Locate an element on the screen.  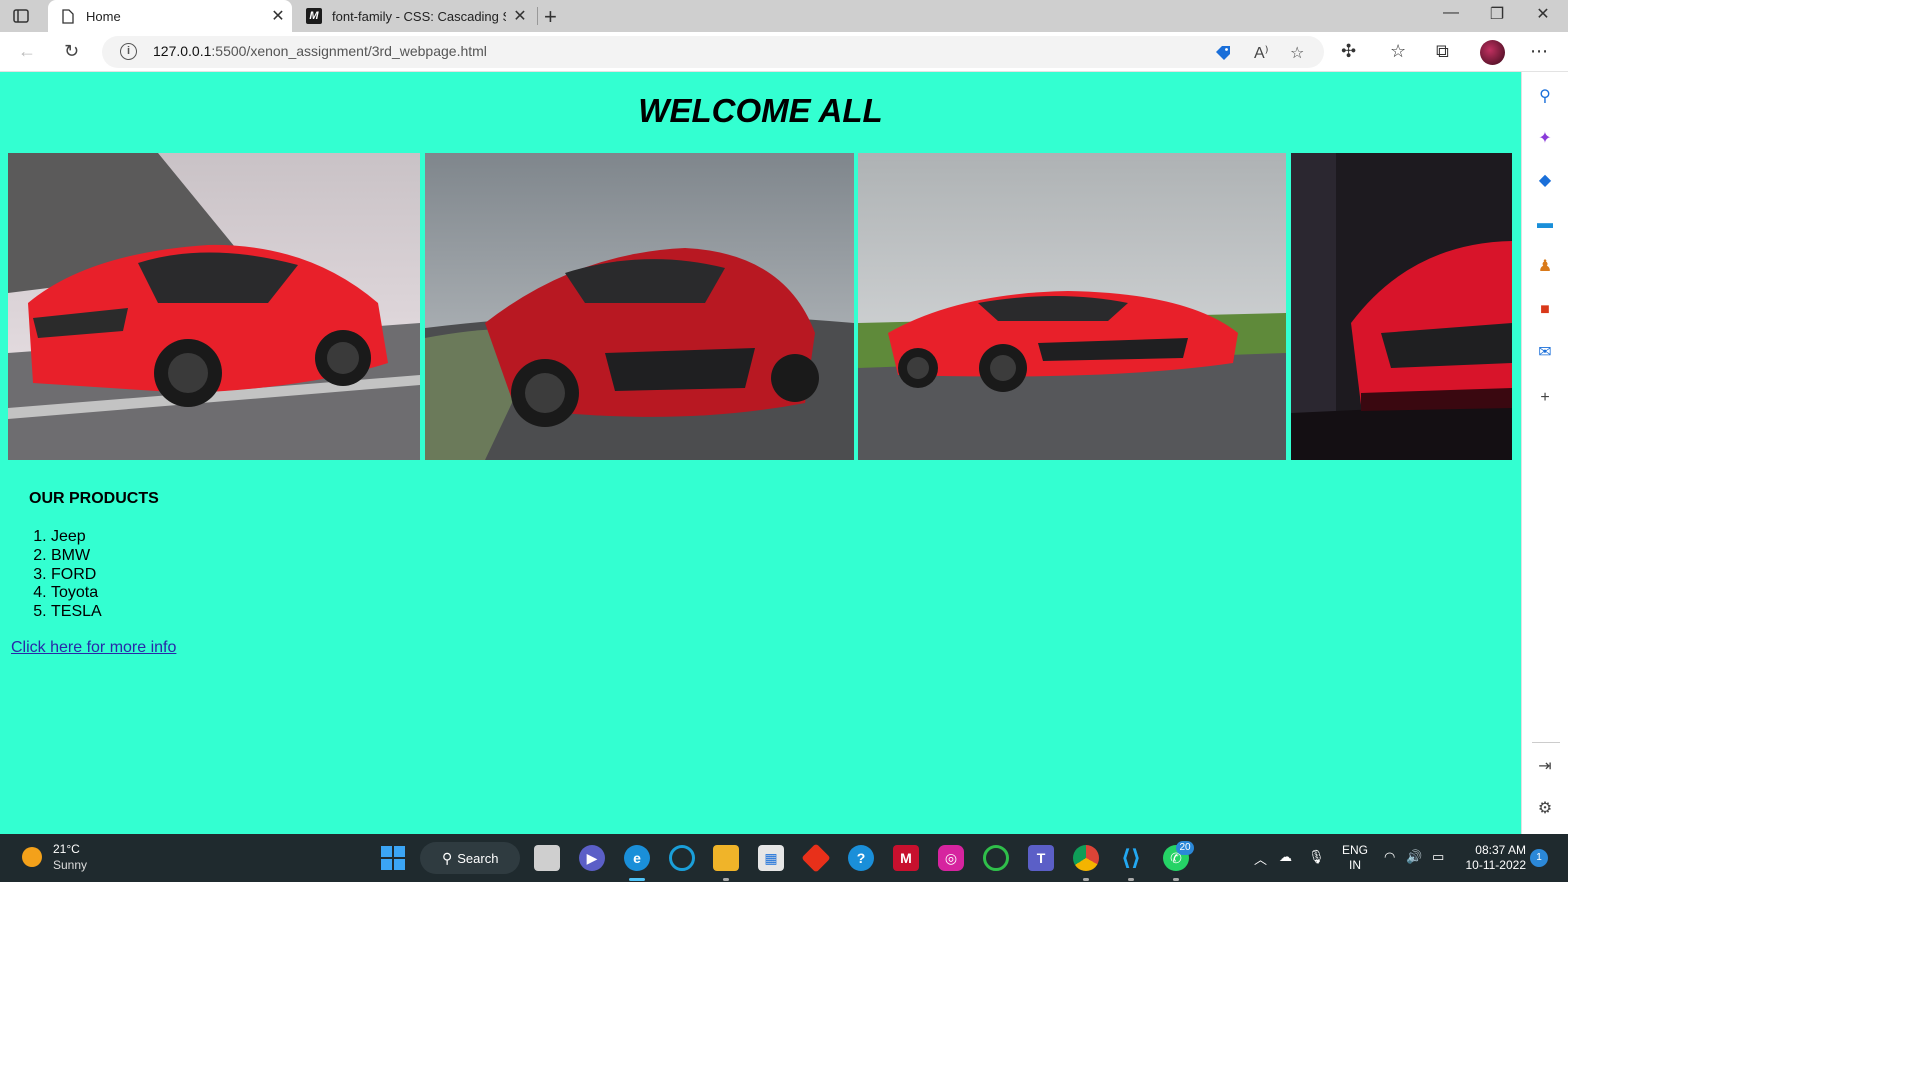
list-item: Jeep is located at coordinates (76, 537).